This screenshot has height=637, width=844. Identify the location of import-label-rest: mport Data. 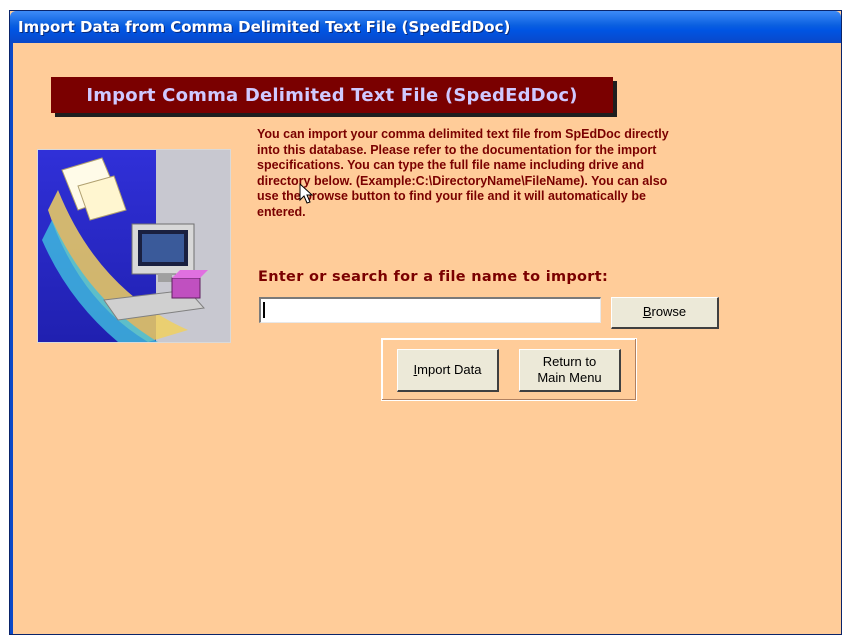
(449, 369).